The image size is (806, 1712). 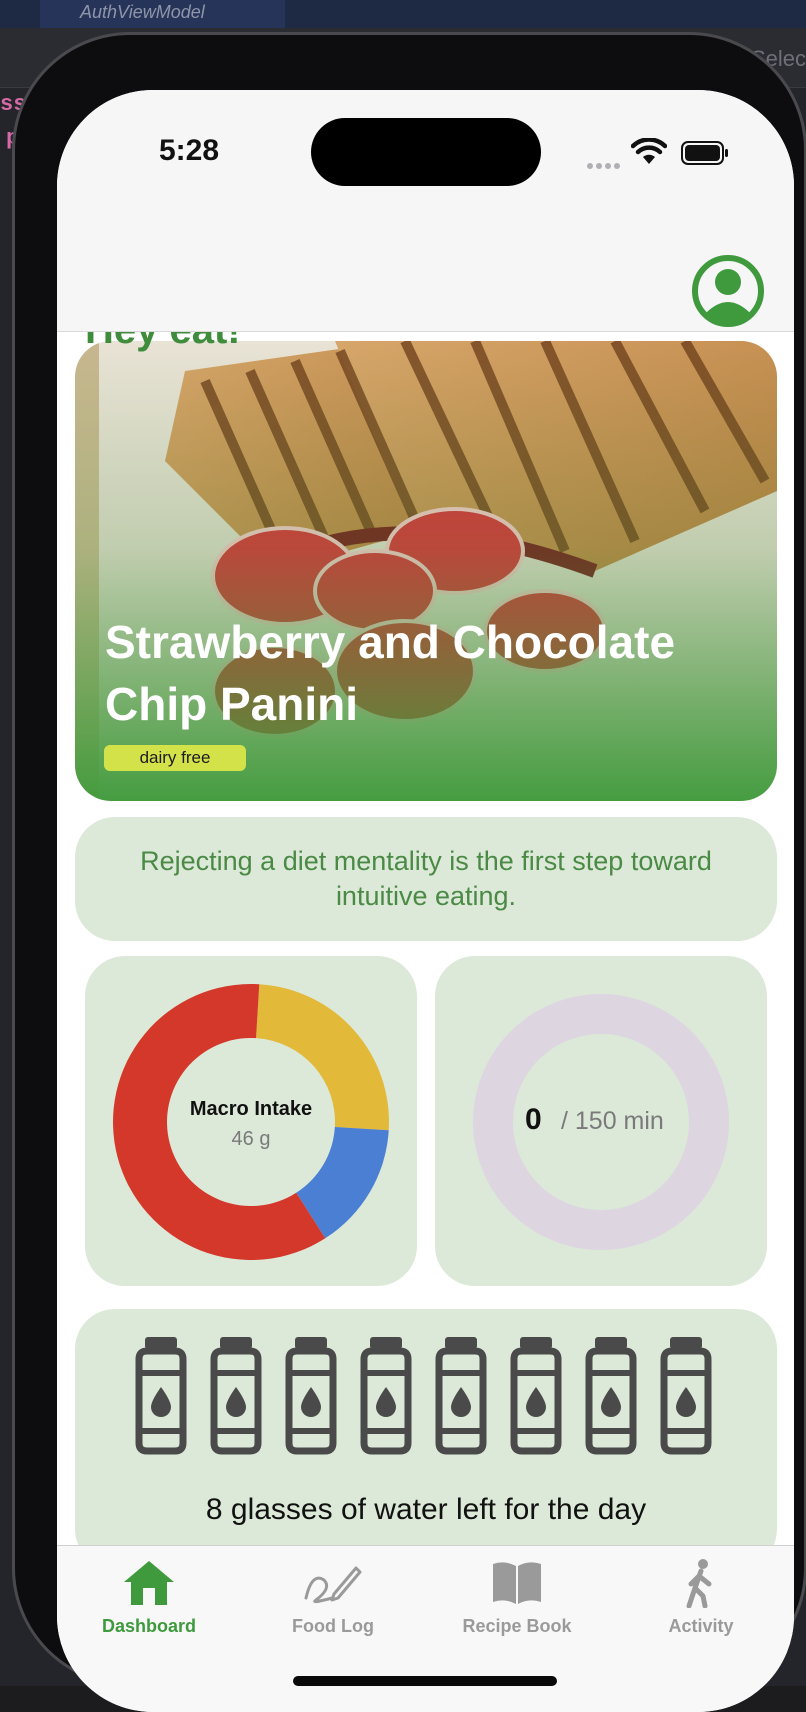 What do you see at coordinates (699, 1583) in the screenshot?
I see `walking-figure-icon` at bounding box center [699, 1583].